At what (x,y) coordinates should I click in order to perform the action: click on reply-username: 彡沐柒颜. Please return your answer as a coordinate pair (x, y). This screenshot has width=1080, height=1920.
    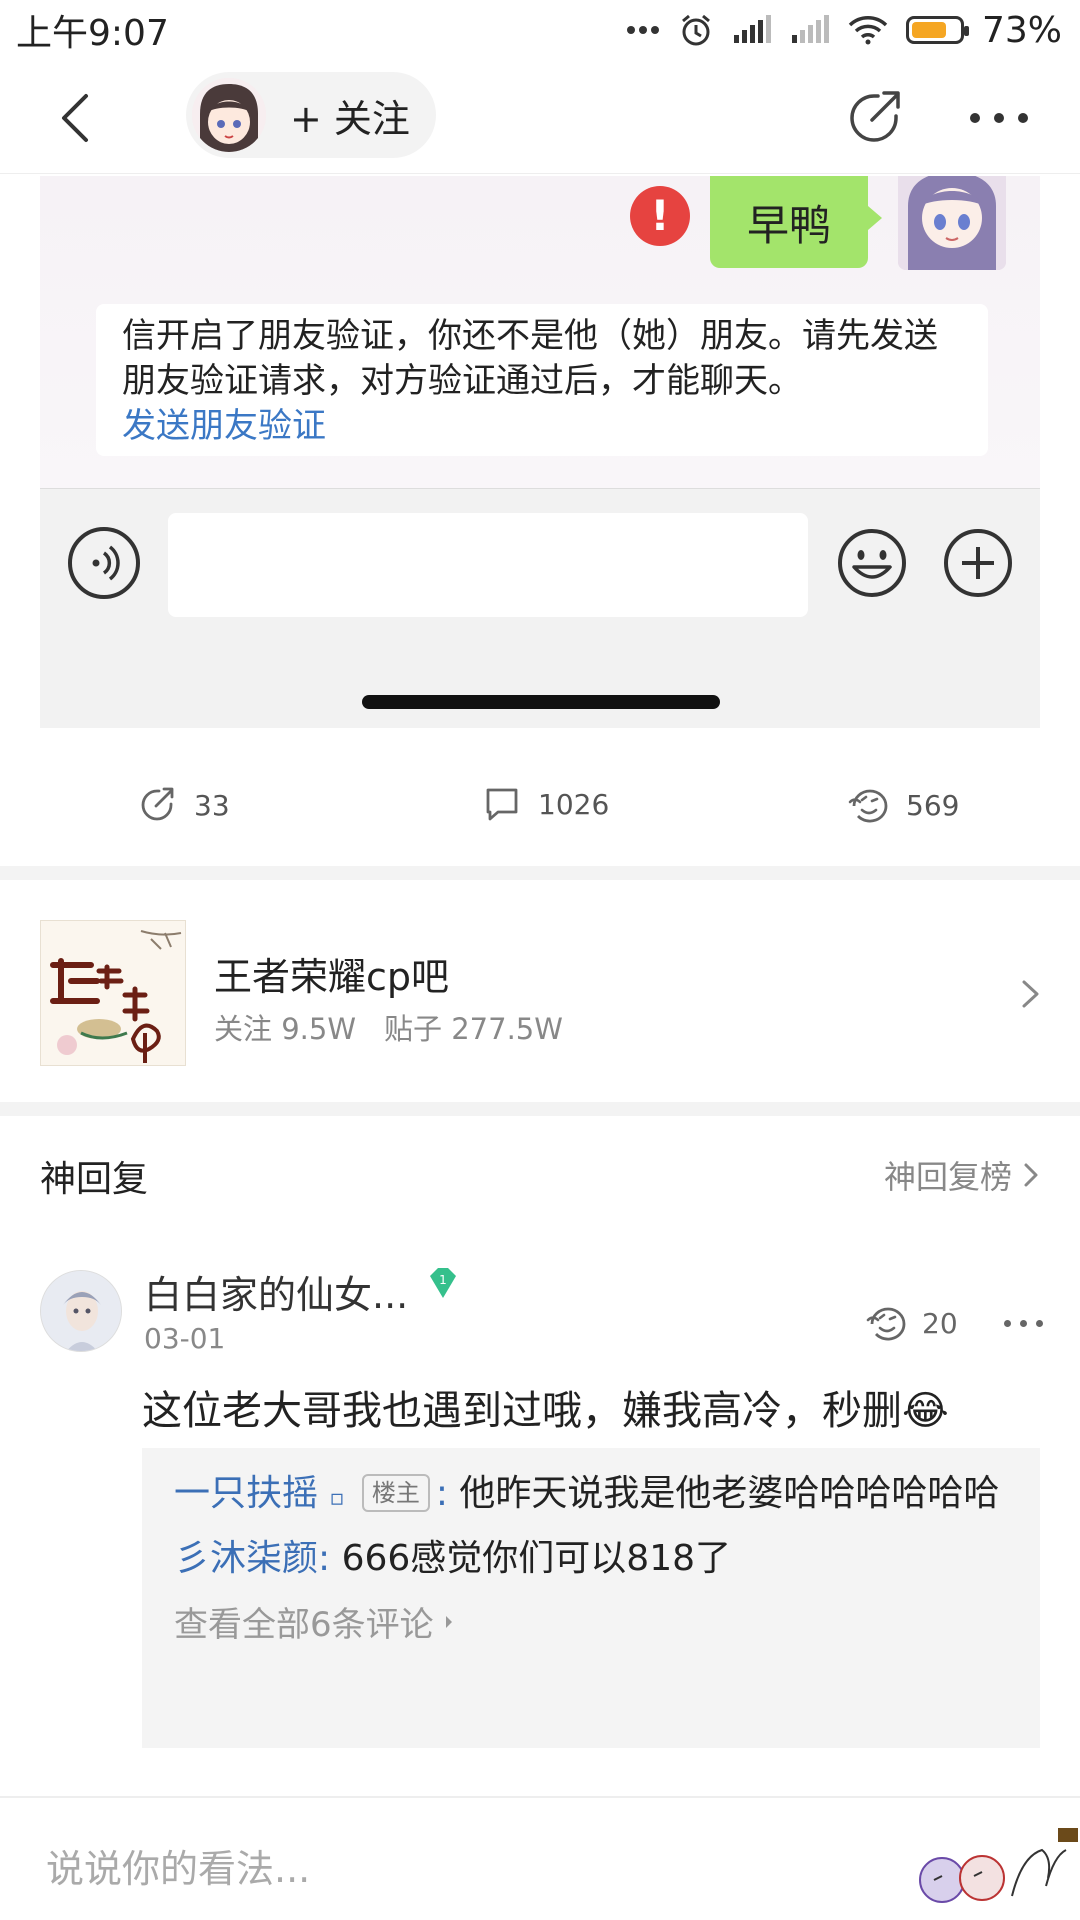
    Looking at the image, I should click on (246, 1558).